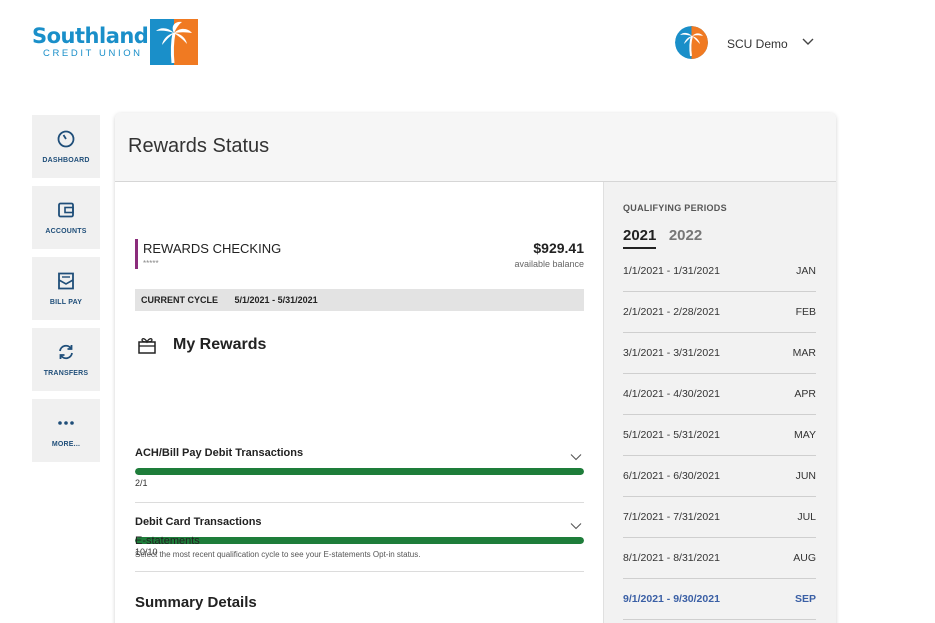 The height and width of the screenshot is (623, 935). Describe the element at coordinates (805, 435) in the screenshot. I see `period-month: MAY` at that location.